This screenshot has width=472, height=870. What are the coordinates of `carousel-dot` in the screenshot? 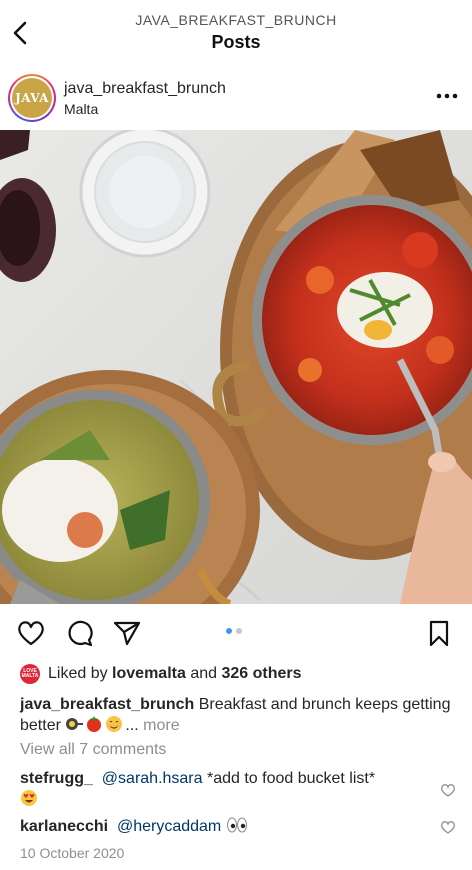 It's located at (239, 631).